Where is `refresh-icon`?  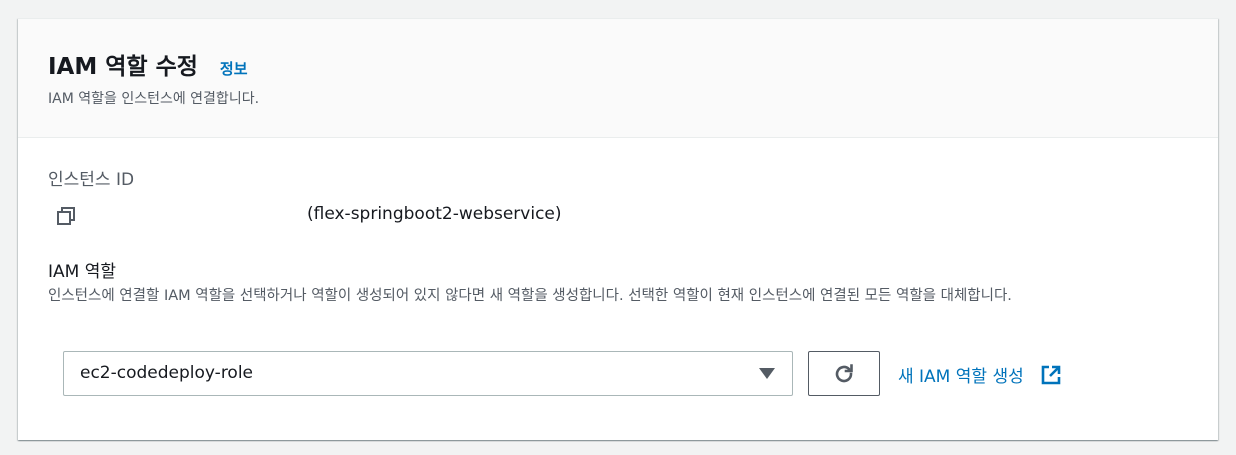 refresh-icon is located at coordinates (844, 373).